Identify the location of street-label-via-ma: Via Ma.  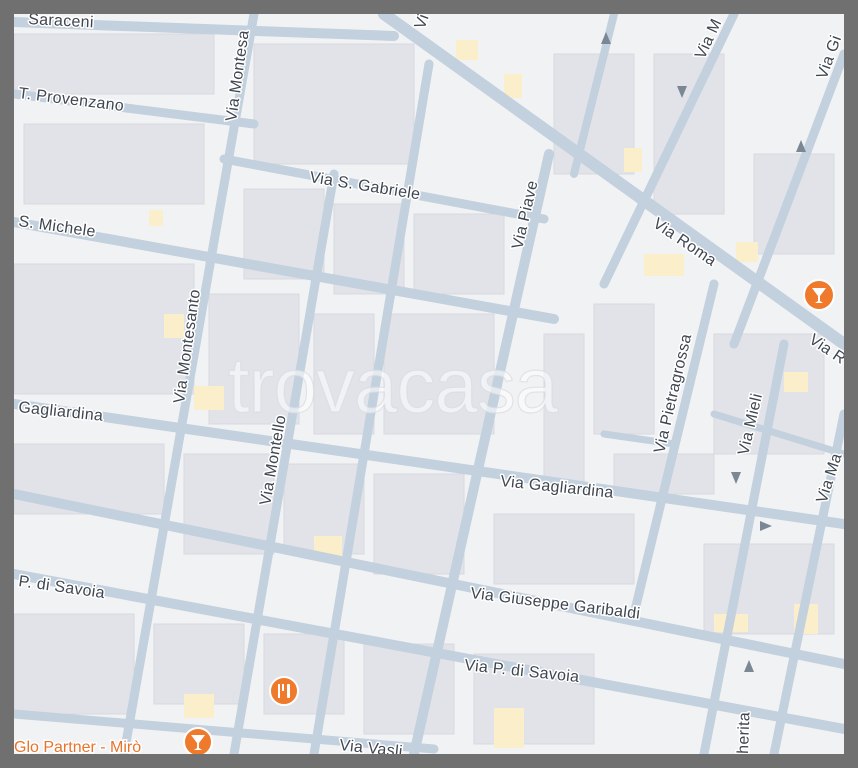
(829, 478).